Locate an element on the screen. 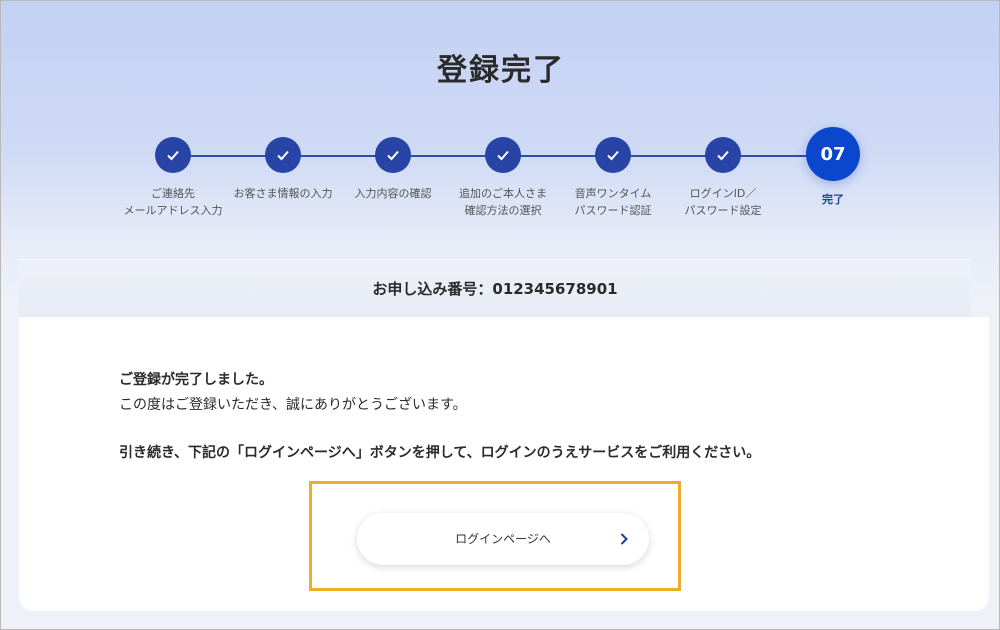 The image size is (1000, 630). step-6-label: ログインID／ パスワード設定 is located at coordinates (723, 202).